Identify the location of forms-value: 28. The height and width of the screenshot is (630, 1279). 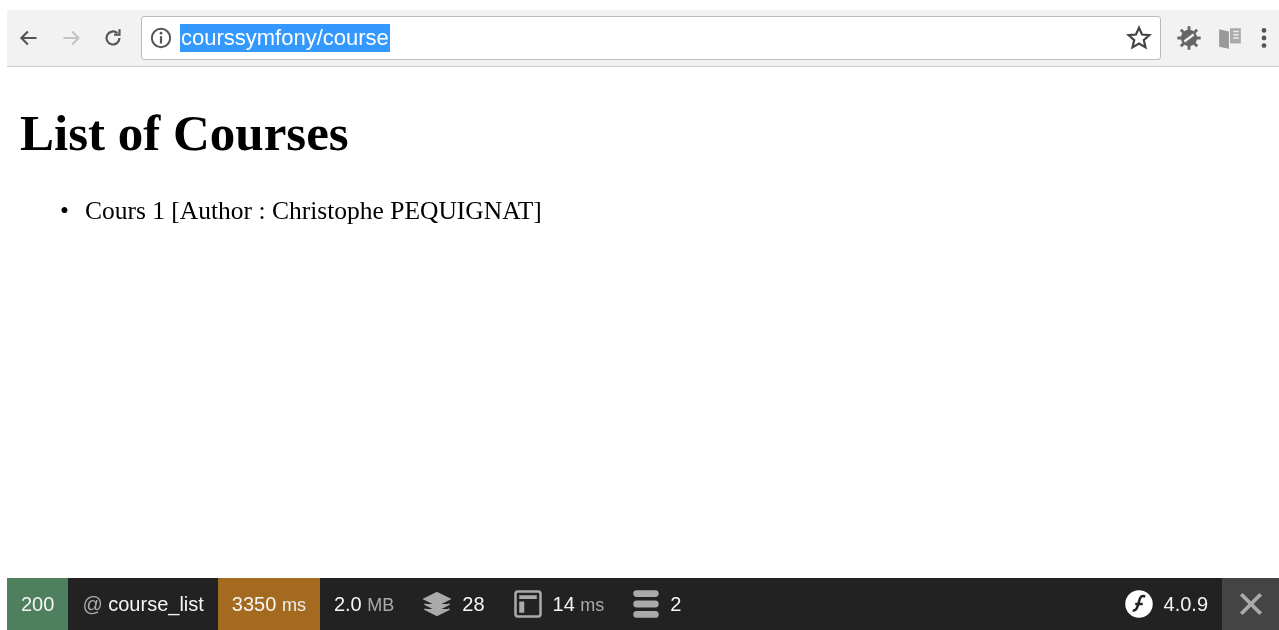
(473, 604).